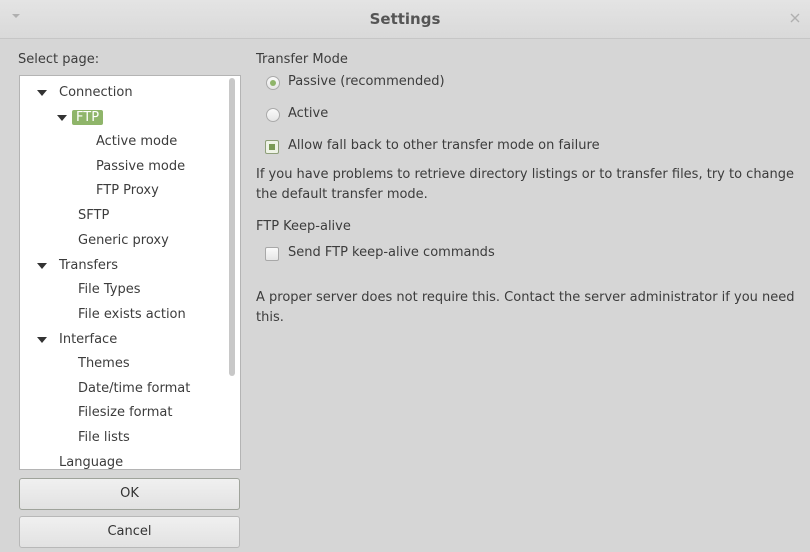 Image resolution: width=810 pixels, height=552 pixels. What do you see at coordinates (302, 59) in the screenshot?
I see `transfer-mode-heading: Transfer Mode` at bounding box center [302, 59].